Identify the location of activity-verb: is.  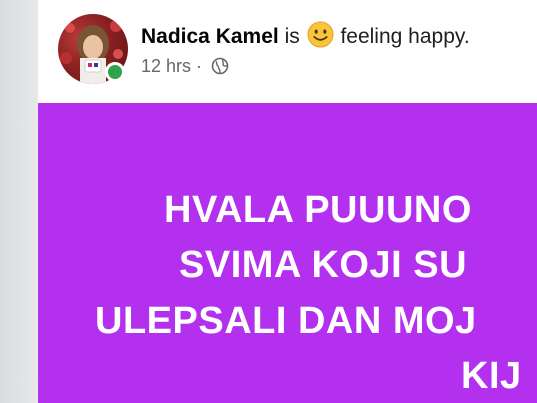
(292, 36).